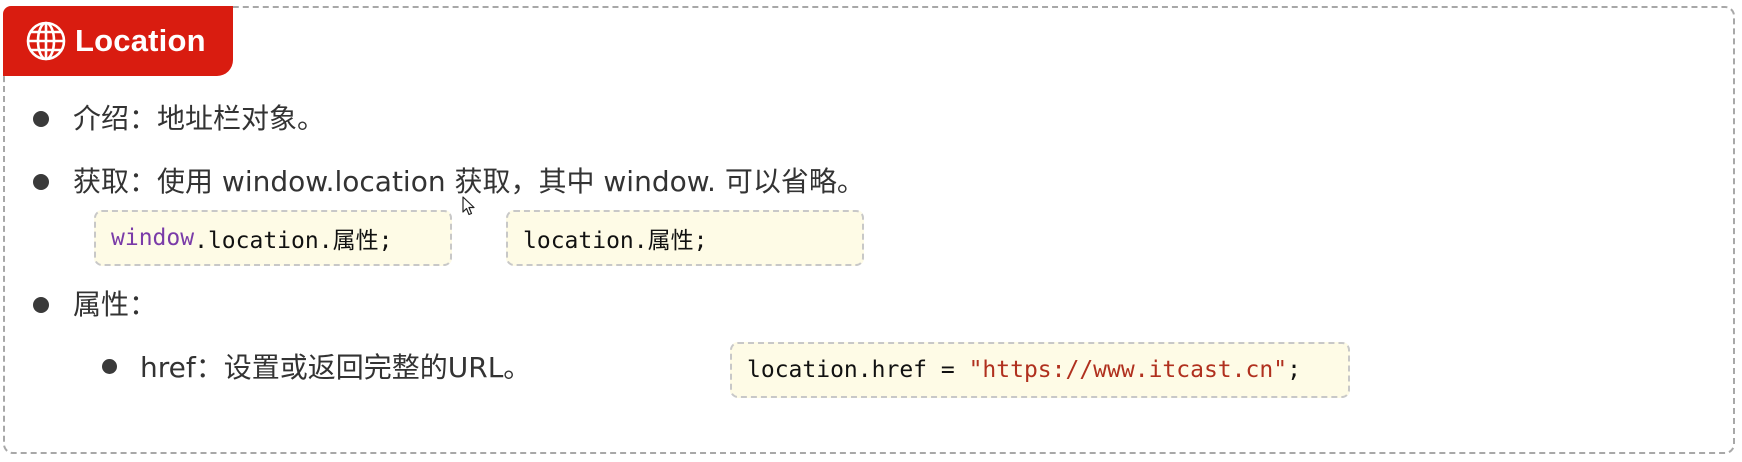  I want to click on code-window-location: window .location.属性;, so click(273, 238).